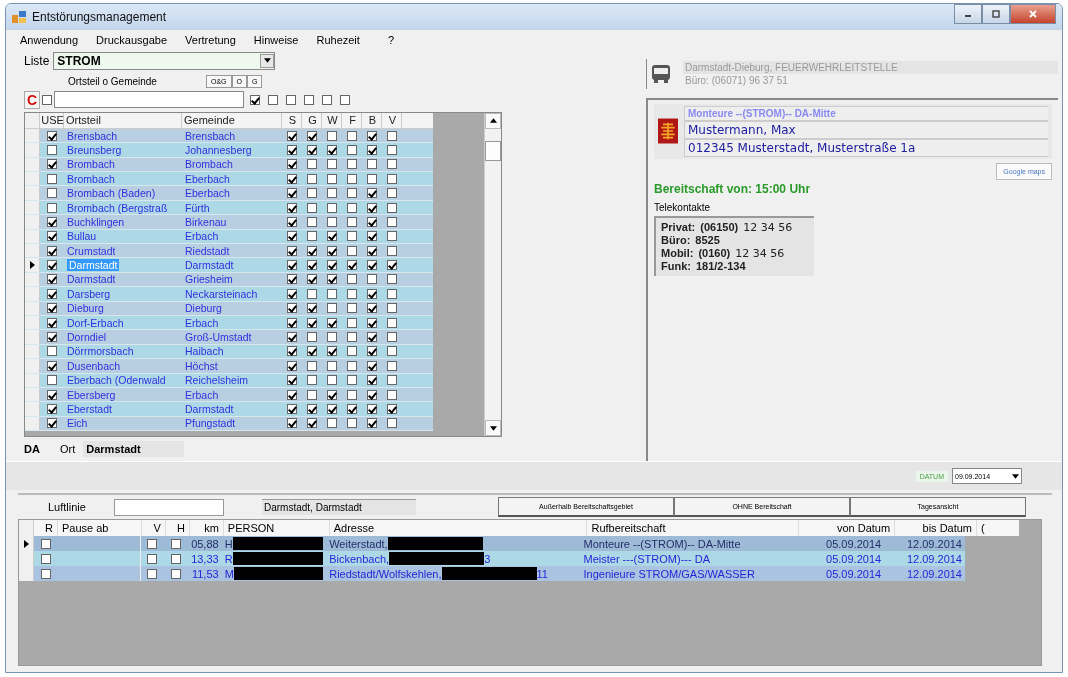 The width and height of the screenshot is (1068, 677). Describe the element at coordinates (229, 222) in the screenshot. I see `grid-row: Buchklingen Birkenau` at that location.